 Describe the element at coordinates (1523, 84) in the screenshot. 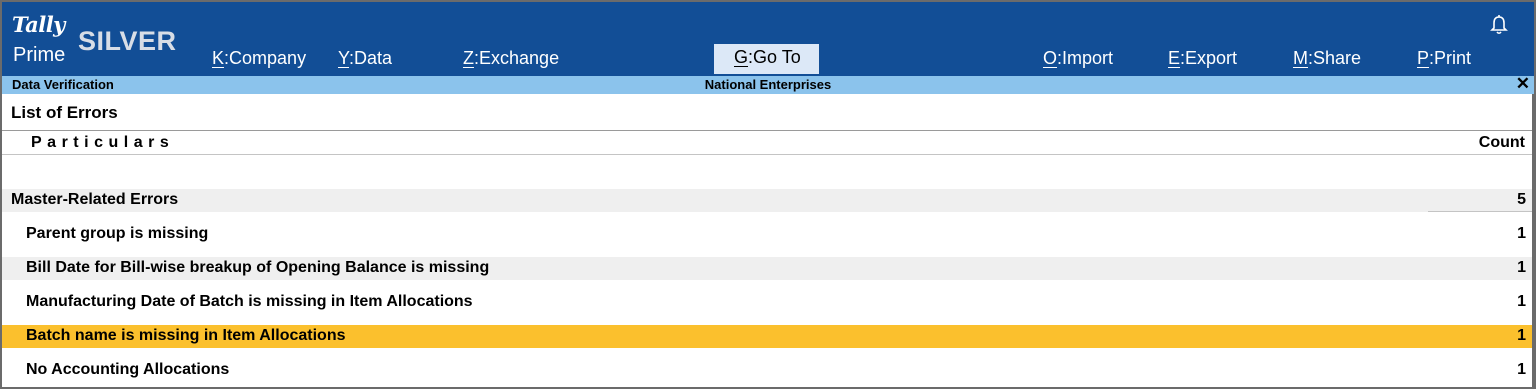

I see `close-icon: ✕` at that location.